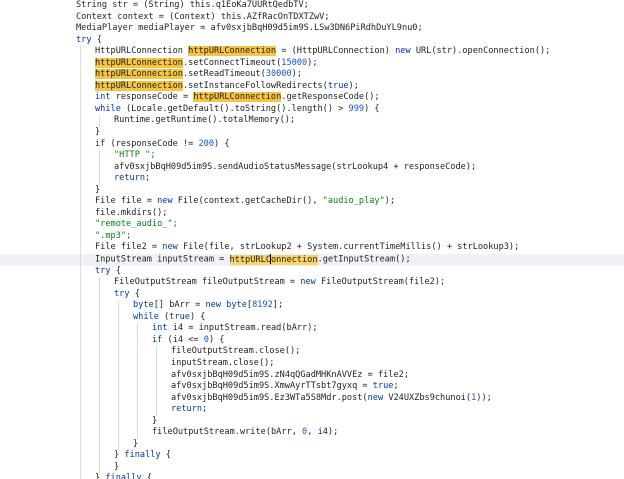 The height and width of the screenshot is (479, 624). What do you see at coordinates (135, 155) in the screenshot?
I see `code-token: "HTTP ";` at bounding box center [135, 155].